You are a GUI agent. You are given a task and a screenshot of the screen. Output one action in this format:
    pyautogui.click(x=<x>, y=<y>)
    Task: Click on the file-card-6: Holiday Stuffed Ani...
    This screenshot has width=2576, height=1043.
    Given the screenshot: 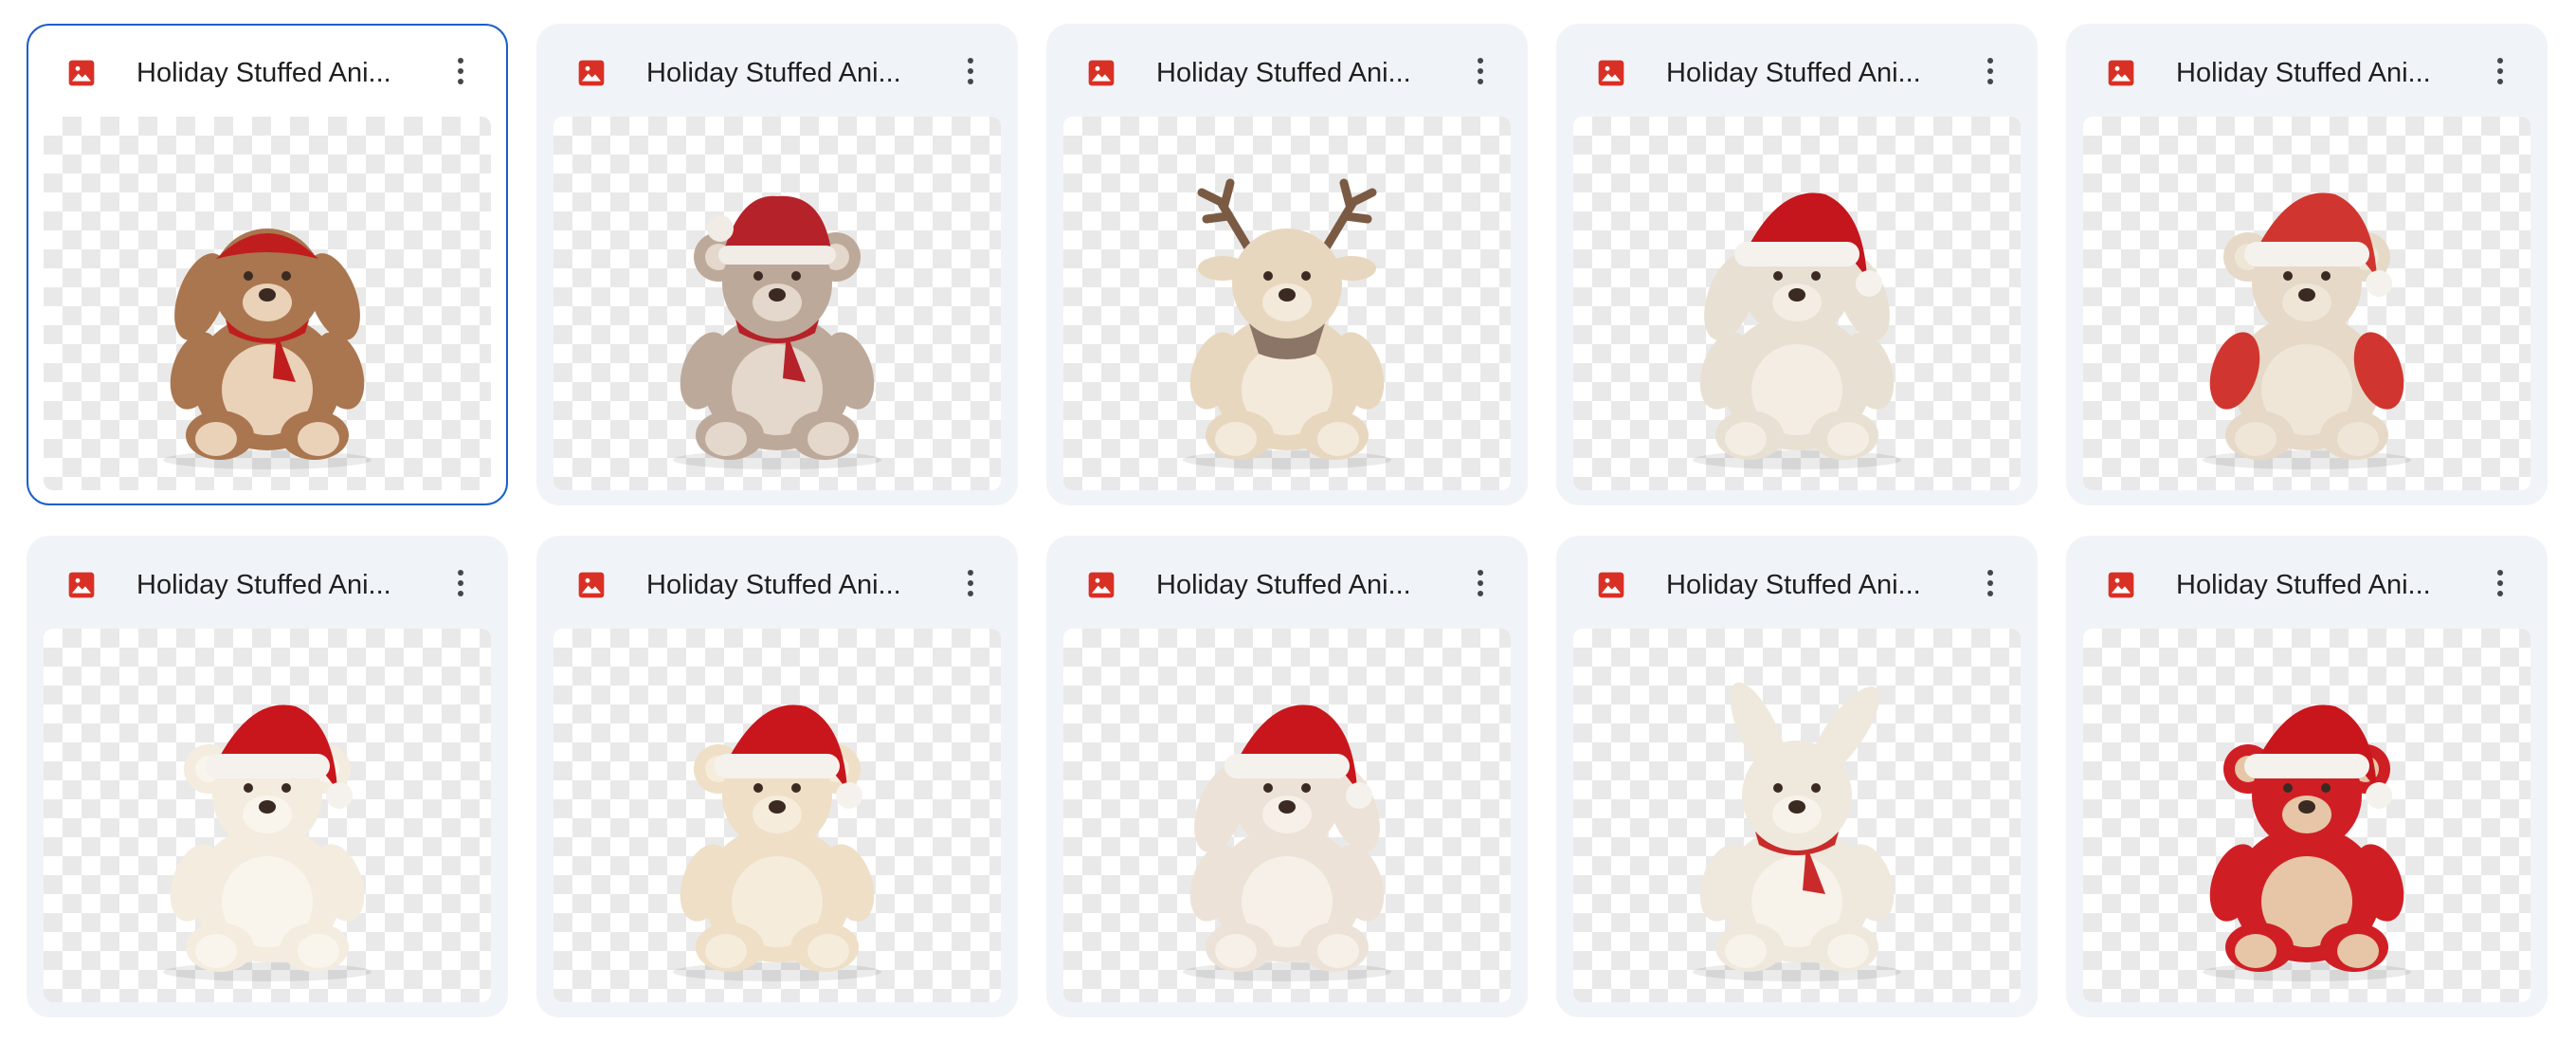 What is the action you would take?
    pyautogui.click(x=267, y=776)
    